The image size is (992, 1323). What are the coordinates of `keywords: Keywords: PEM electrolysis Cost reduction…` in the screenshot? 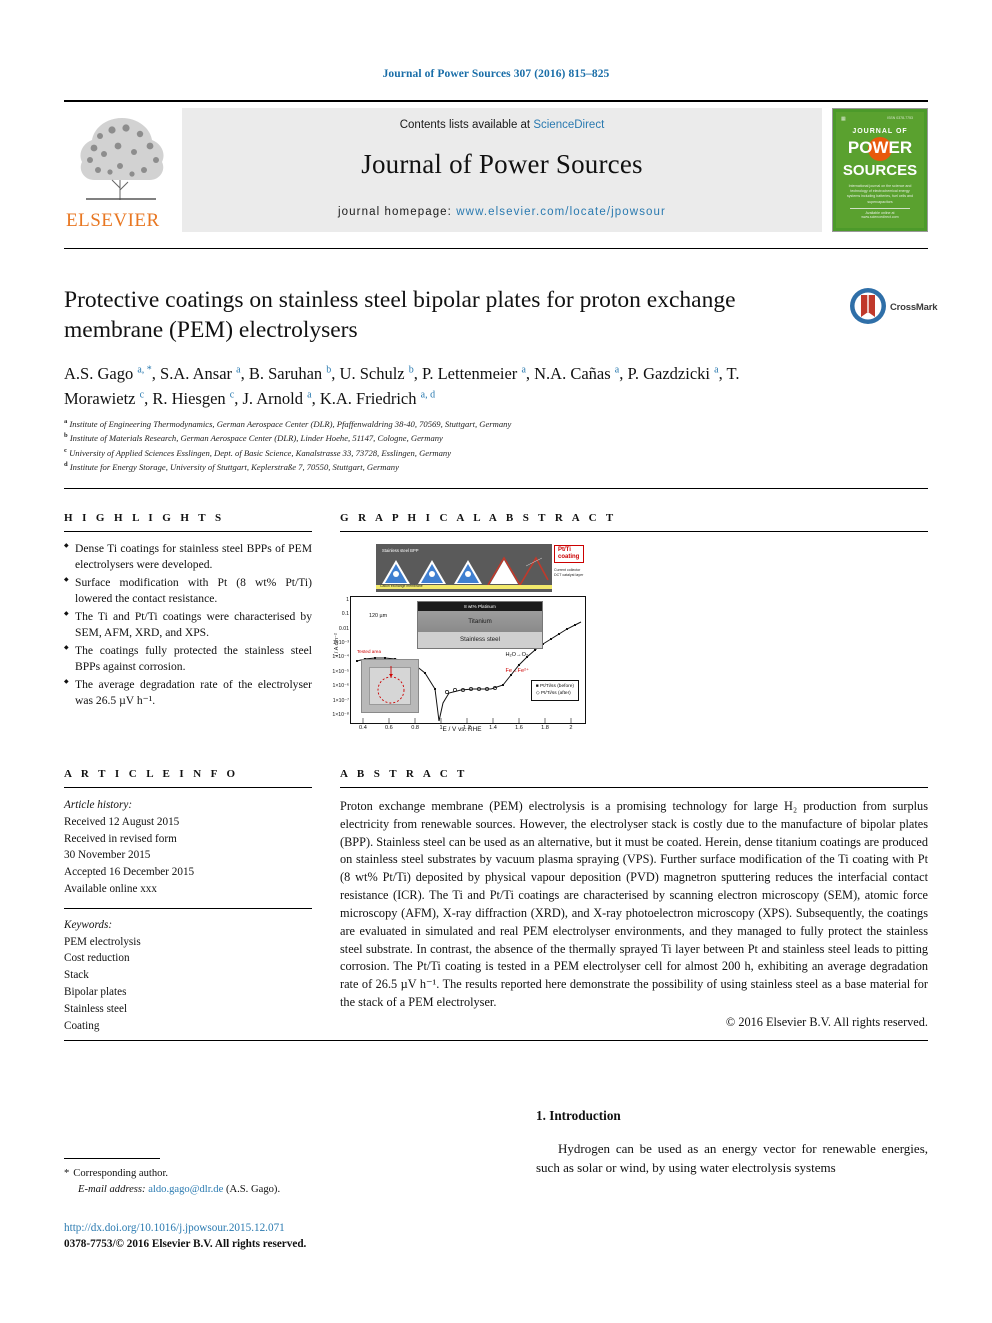 It's located at (188, 976).